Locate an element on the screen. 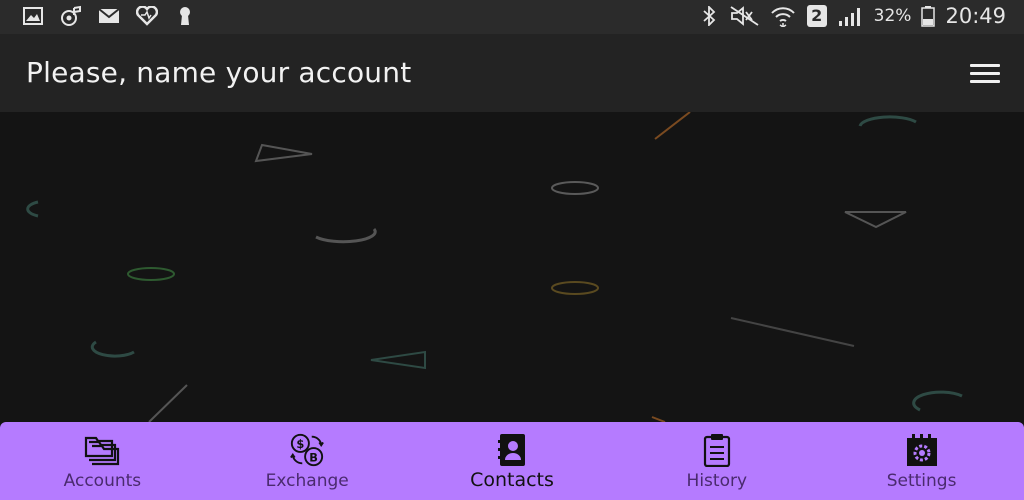  nav-label-contacts: Contacts is located at coordinates (512, 480).